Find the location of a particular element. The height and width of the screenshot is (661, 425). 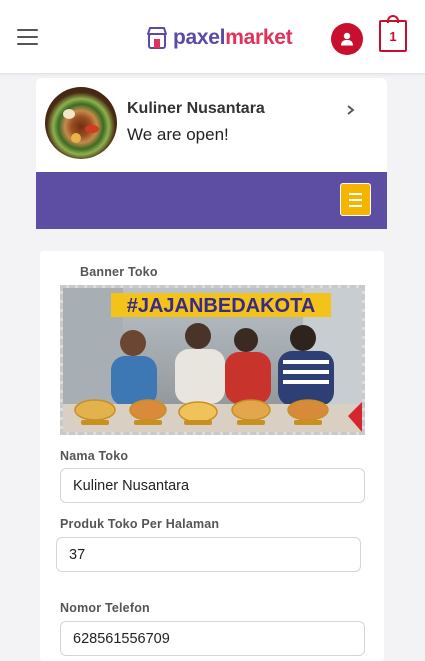

products-per-page-label: Produk Toko Per Halaman is located at coordinates (140, 524).